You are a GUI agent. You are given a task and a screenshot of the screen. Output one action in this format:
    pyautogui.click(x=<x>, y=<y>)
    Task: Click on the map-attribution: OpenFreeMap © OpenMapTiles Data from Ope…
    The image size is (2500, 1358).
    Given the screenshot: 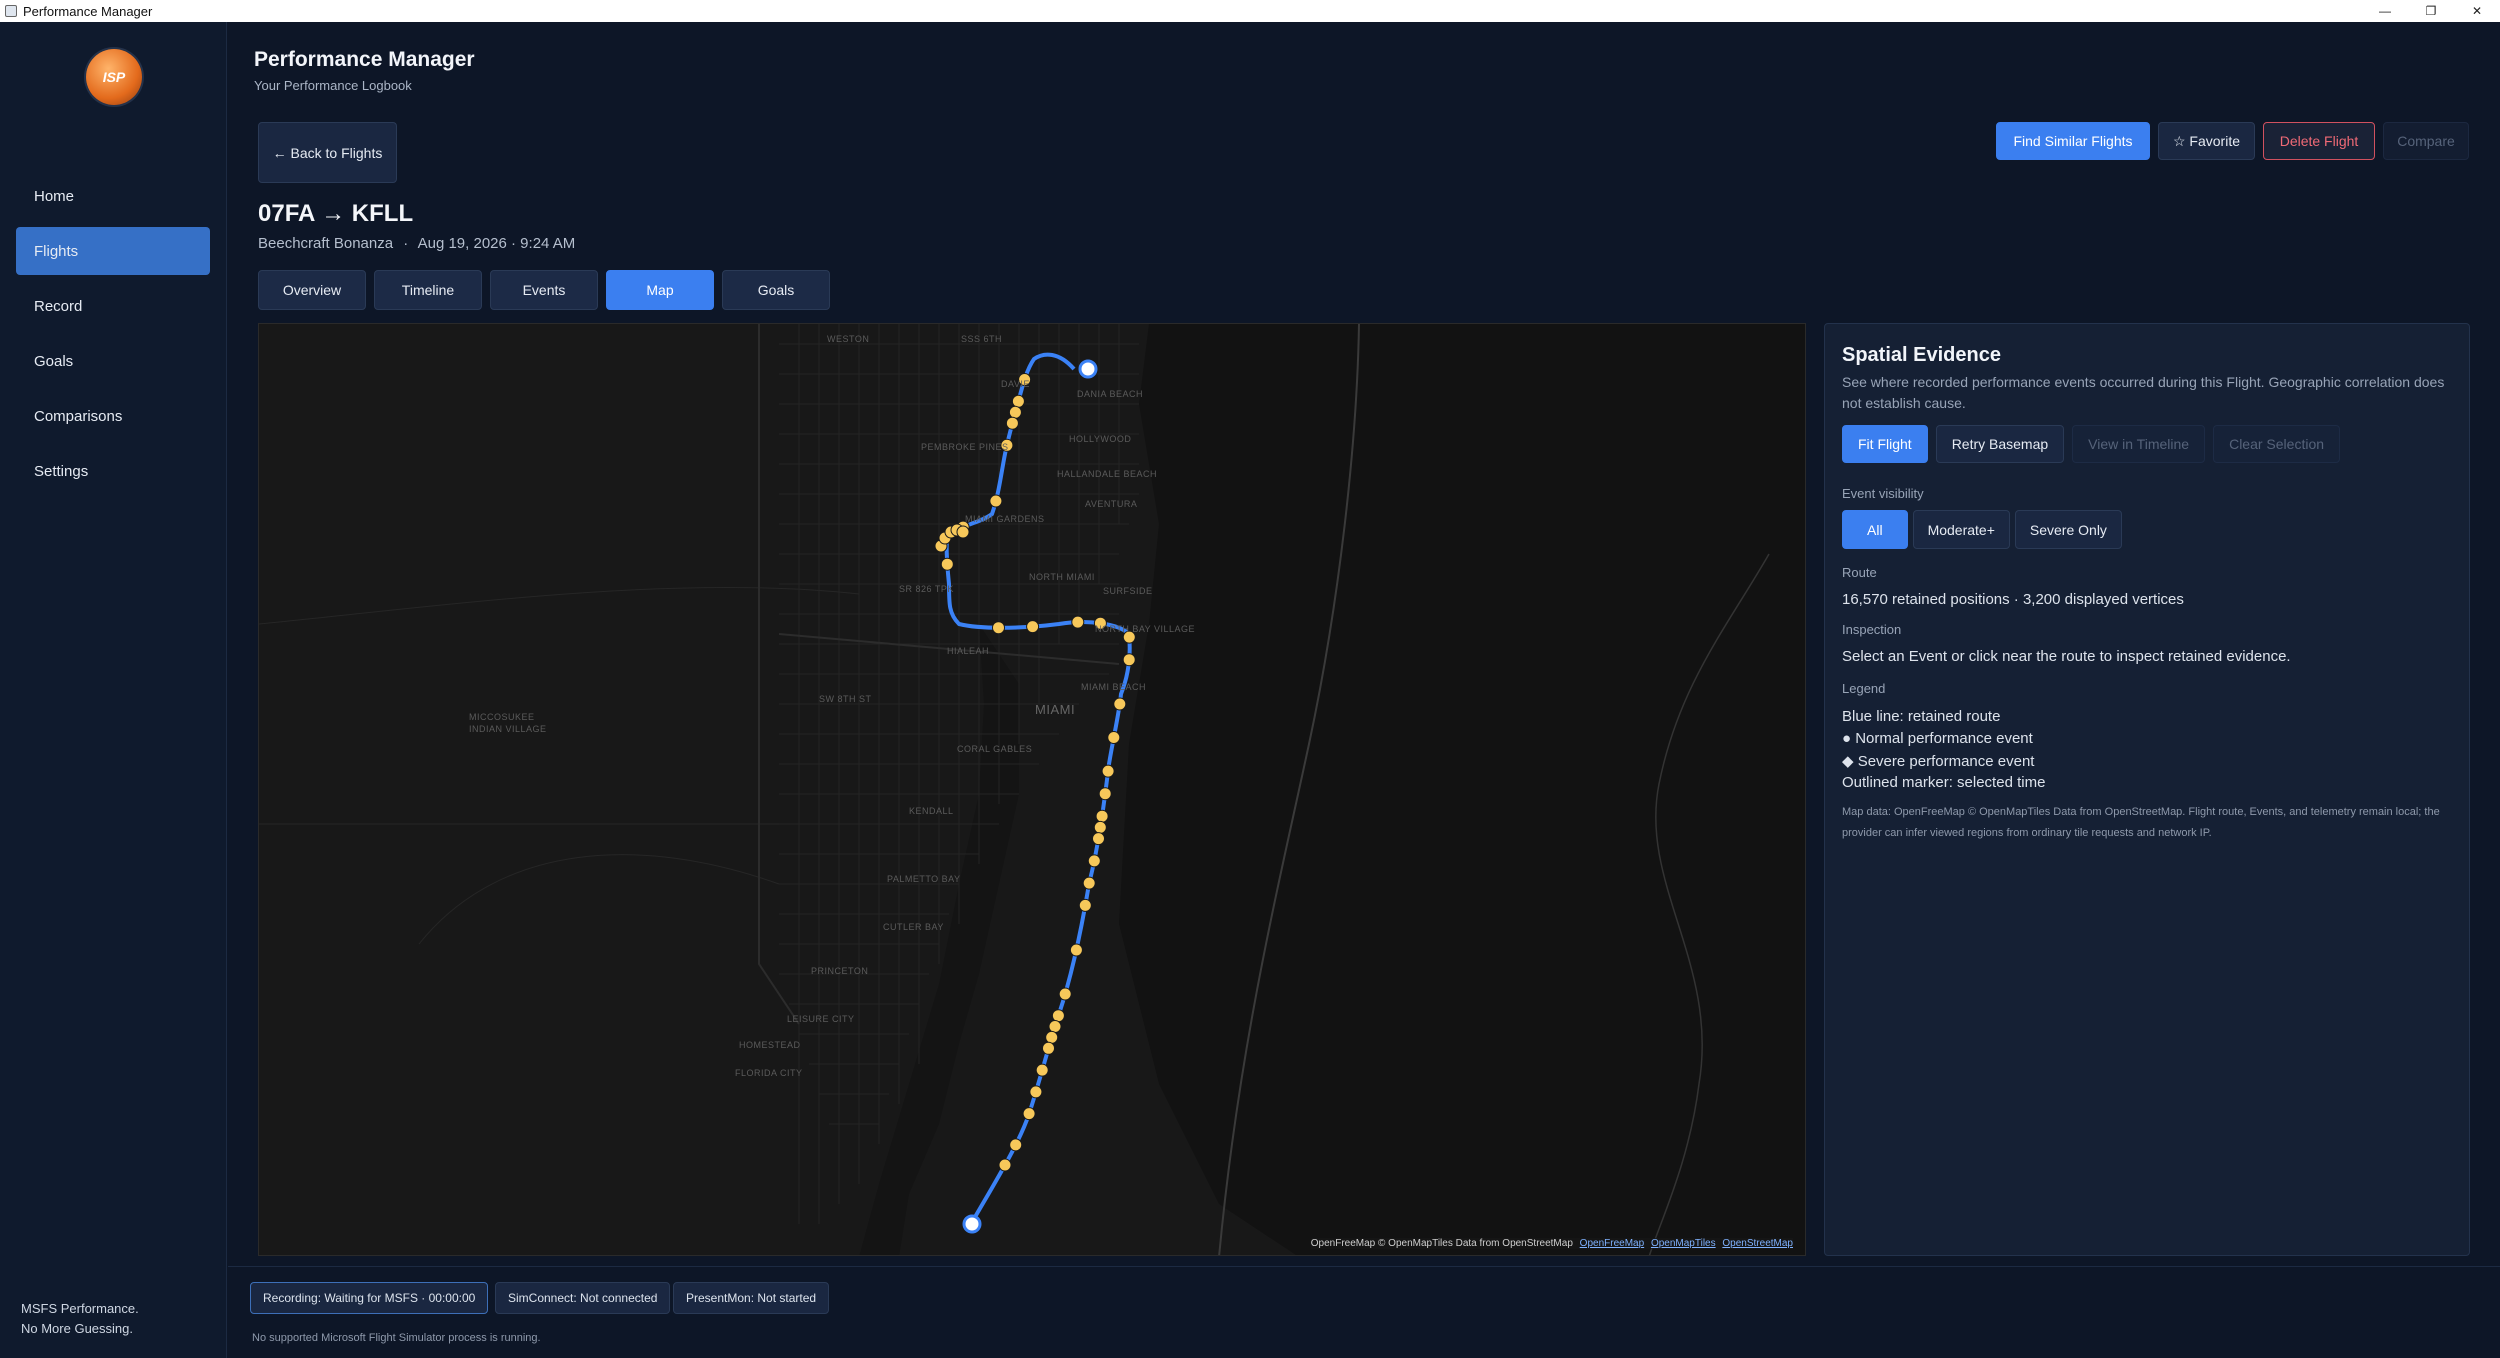 What is the action you would take?
    pyautogui.click(x=1551, y=1243)
    